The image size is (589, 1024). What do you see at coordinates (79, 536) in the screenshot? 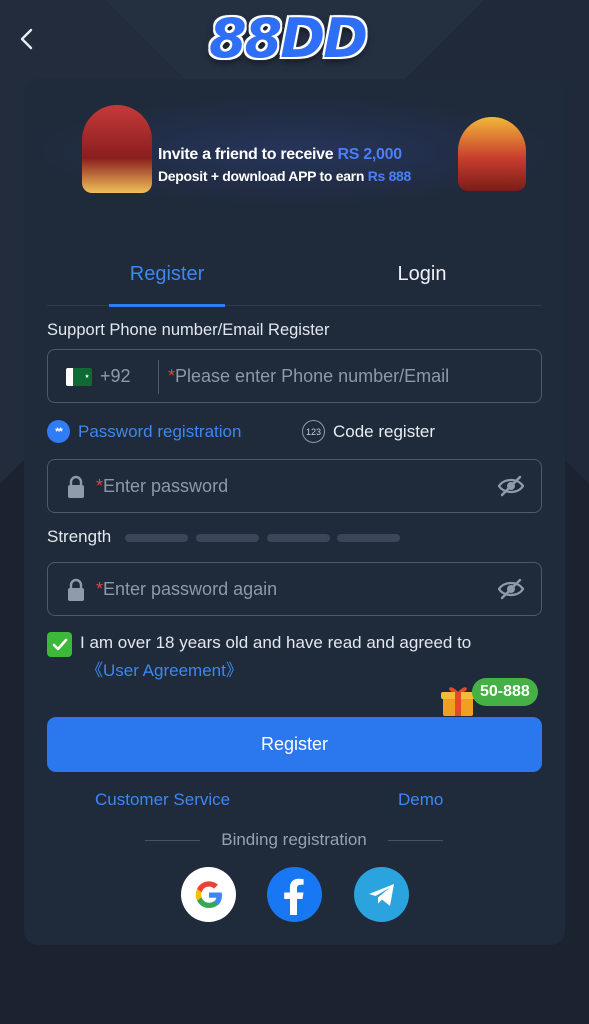
I see `strength-label: Strength` at bounding box center [79, 536].